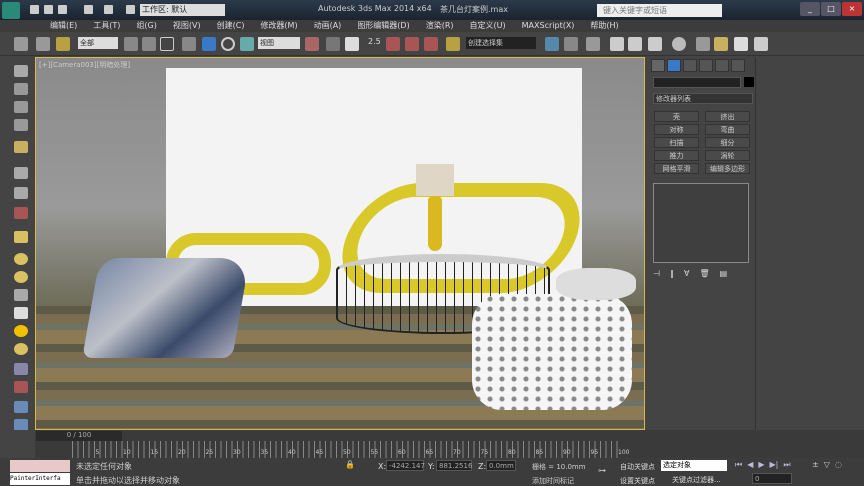 The width and height of the screenshot is (864, 486). I want to click on link-icon, so click(21, 44).